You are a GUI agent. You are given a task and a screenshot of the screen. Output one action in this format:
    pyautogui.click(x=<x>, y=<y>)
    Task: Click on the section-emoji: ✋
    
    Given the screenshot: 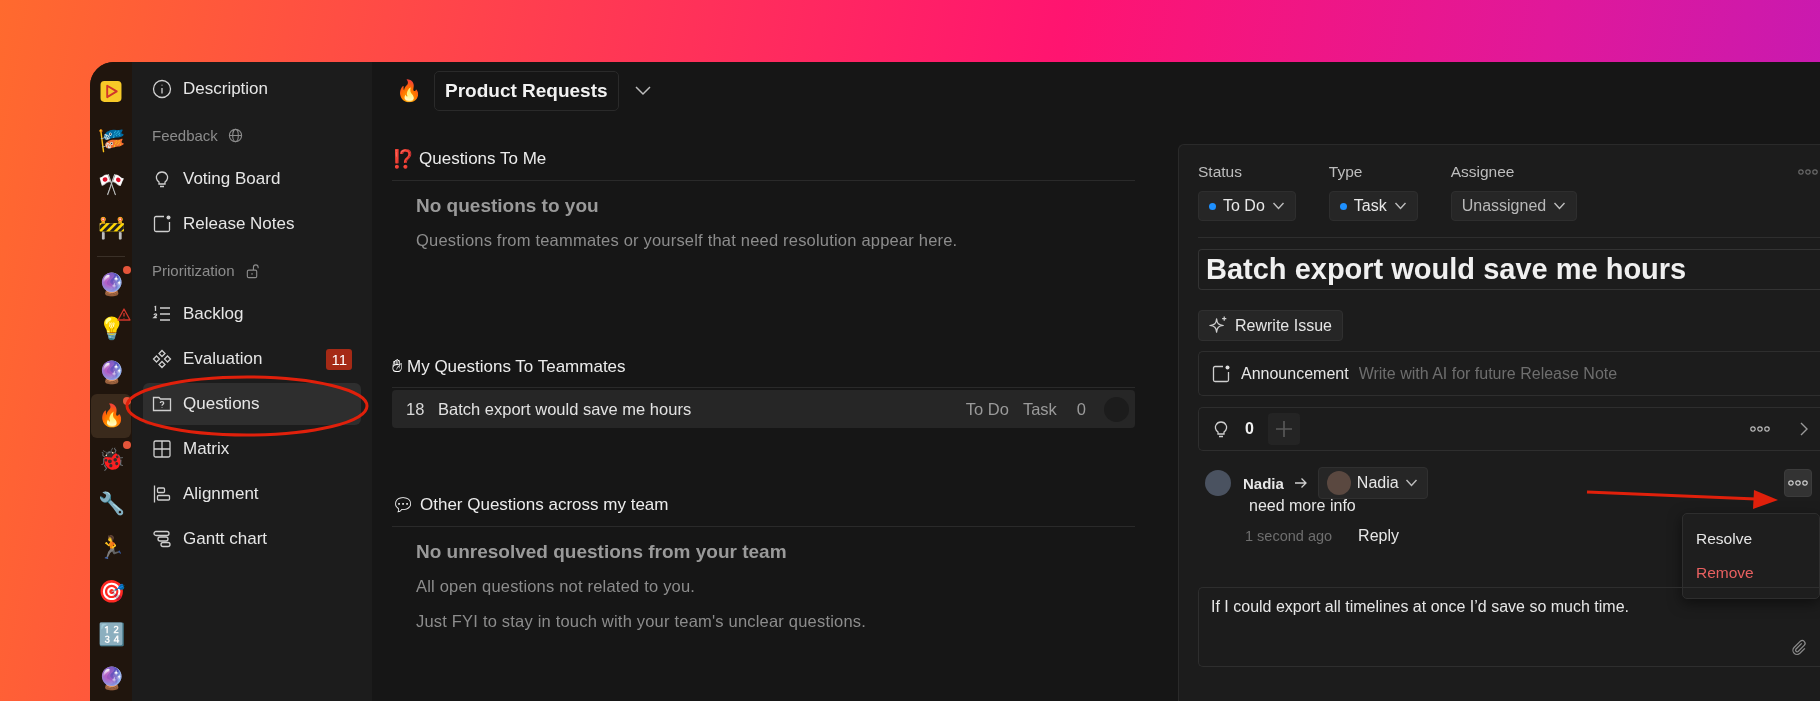 What is the action you would take?
    pyautogui.click(x=397, y=366)
    